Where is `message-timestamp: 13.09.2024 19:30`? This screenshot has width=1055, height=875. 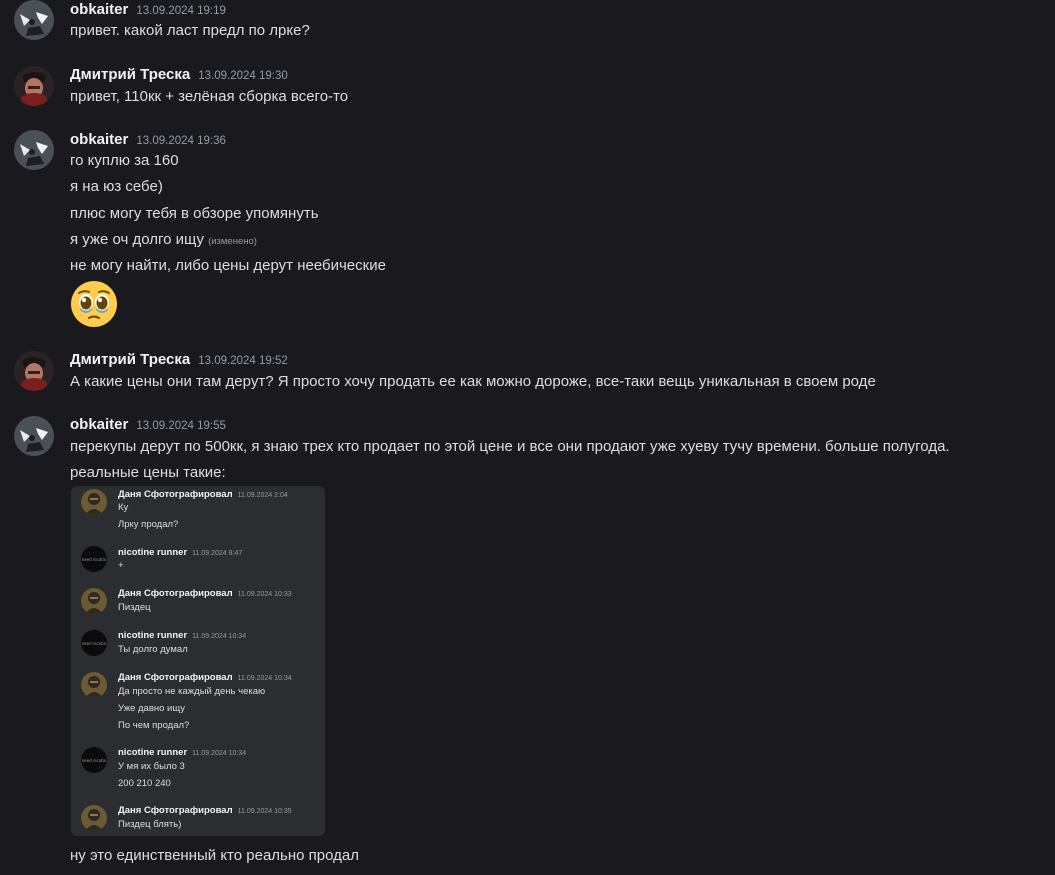 message-timestamp: 13.09.2024 19:30 is located at coordinates (243, 76).